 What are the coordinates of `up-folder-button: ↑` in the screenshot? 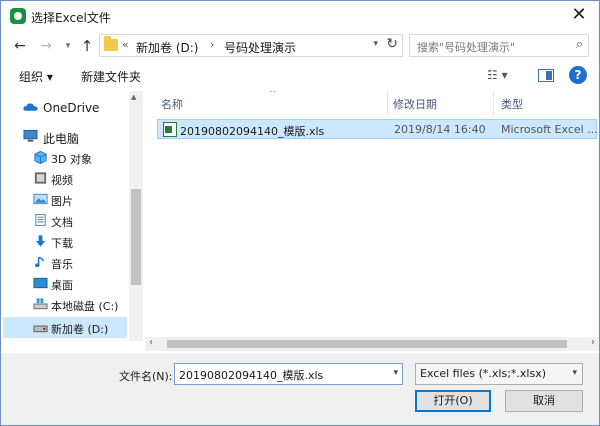 It's located at (87, 46).